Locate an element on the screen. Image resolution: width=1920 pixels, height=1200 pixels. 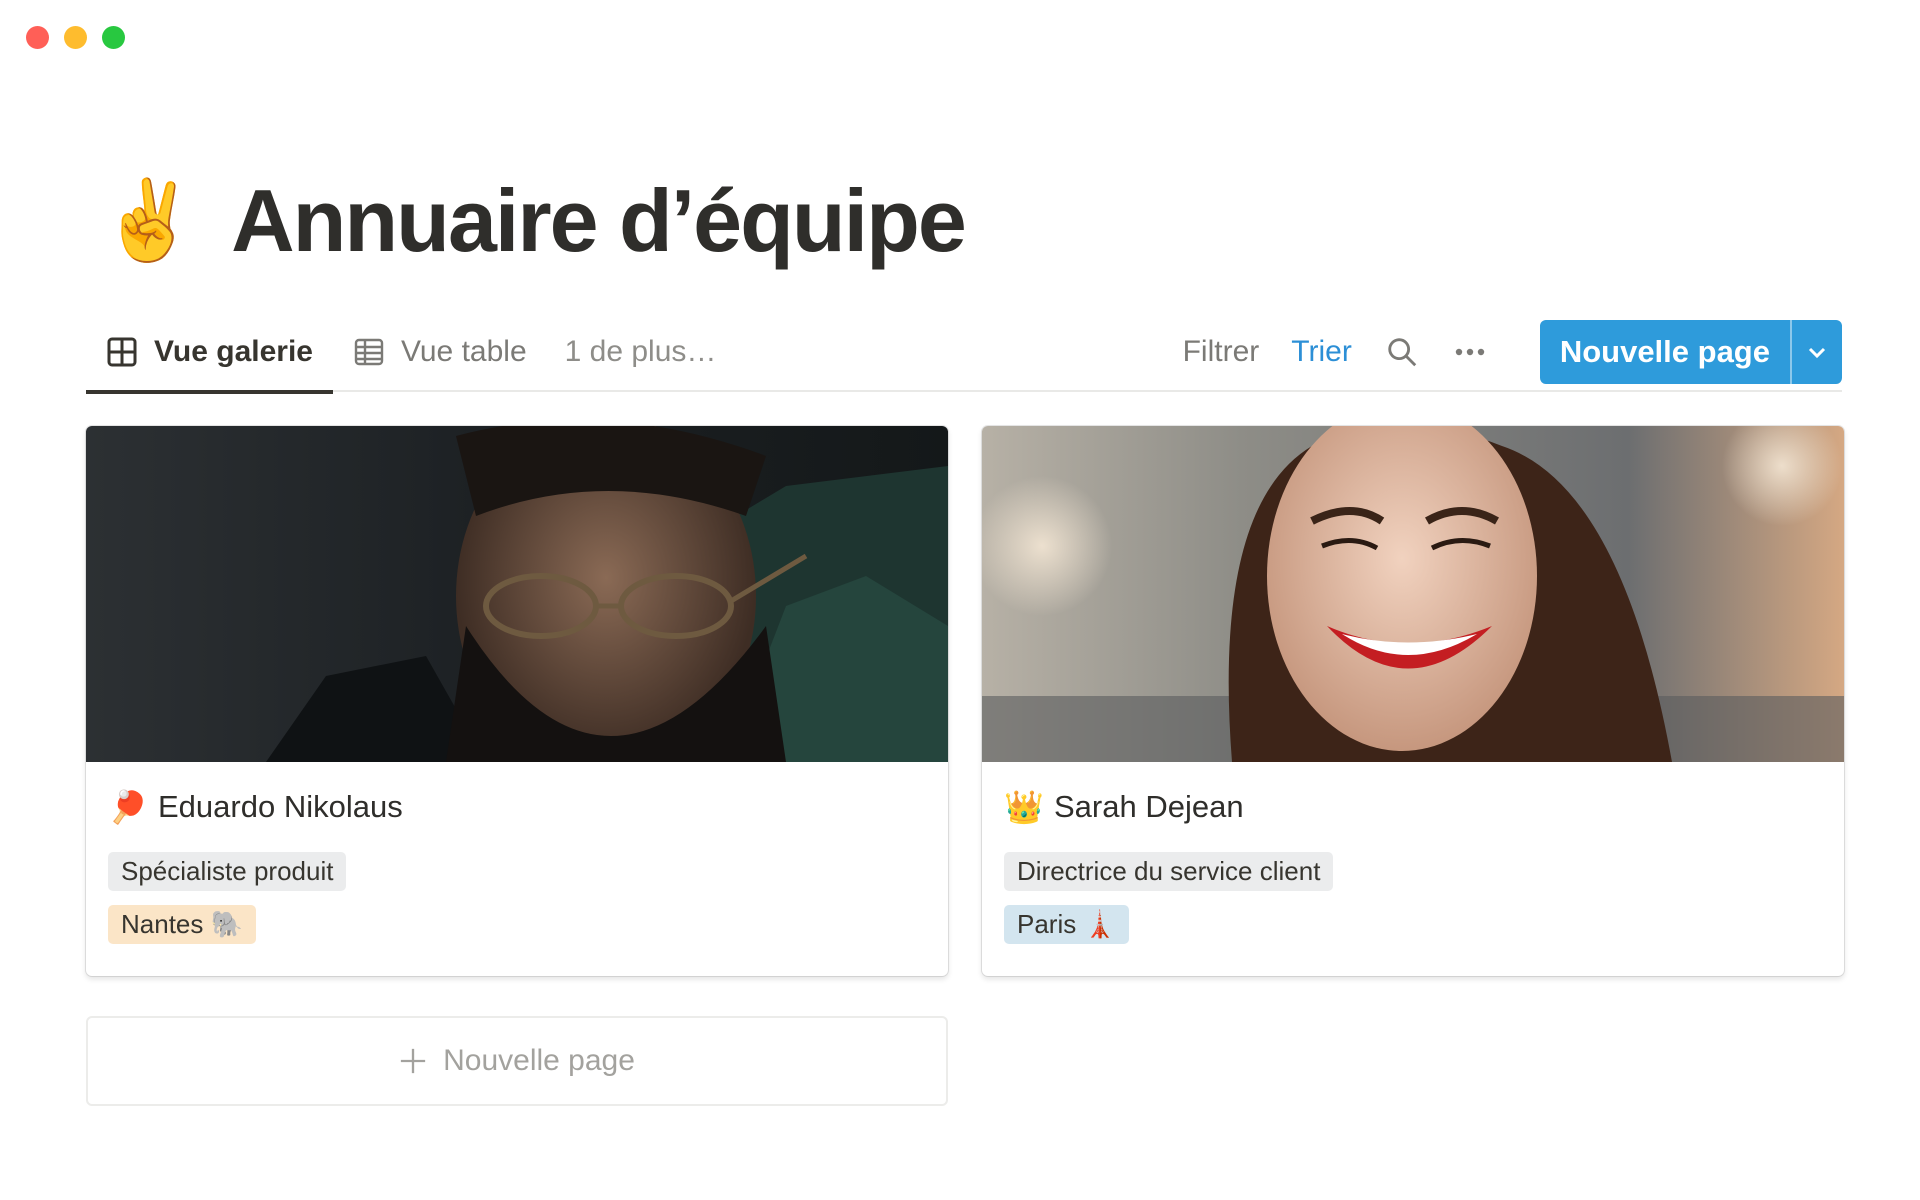
ellipsis-icon is located at coordinates (1470, 352).